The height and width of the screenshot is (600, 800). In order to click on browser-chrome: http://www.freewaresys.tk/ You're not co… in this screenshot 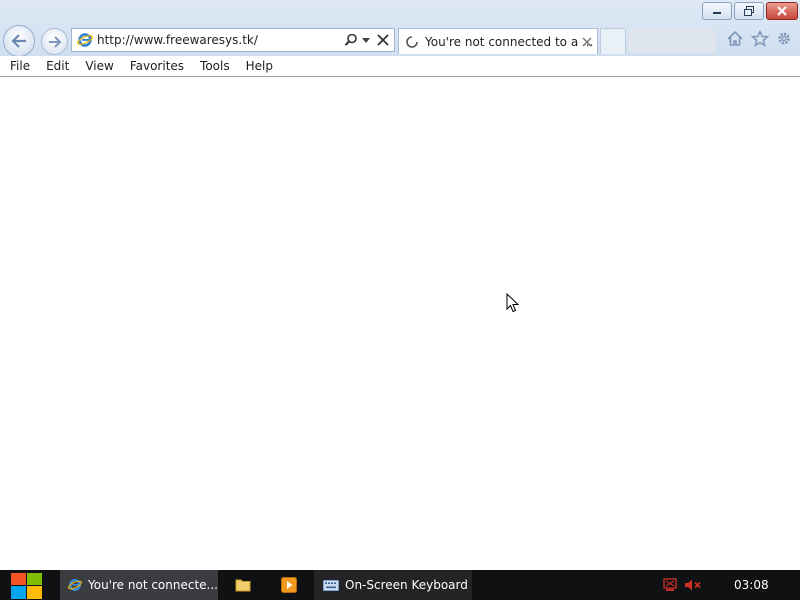, I will do `click(400, 28)`.